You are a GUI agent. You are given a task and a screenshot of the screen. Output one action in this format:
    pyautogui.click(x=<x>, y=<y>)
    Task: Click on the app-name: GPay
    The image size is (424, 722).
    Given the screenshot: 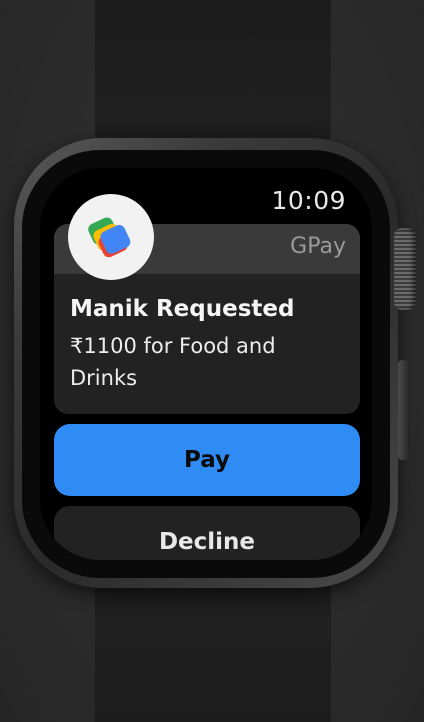 What is the action you would take?
    pyautogui.click(x=318, y=246)
    